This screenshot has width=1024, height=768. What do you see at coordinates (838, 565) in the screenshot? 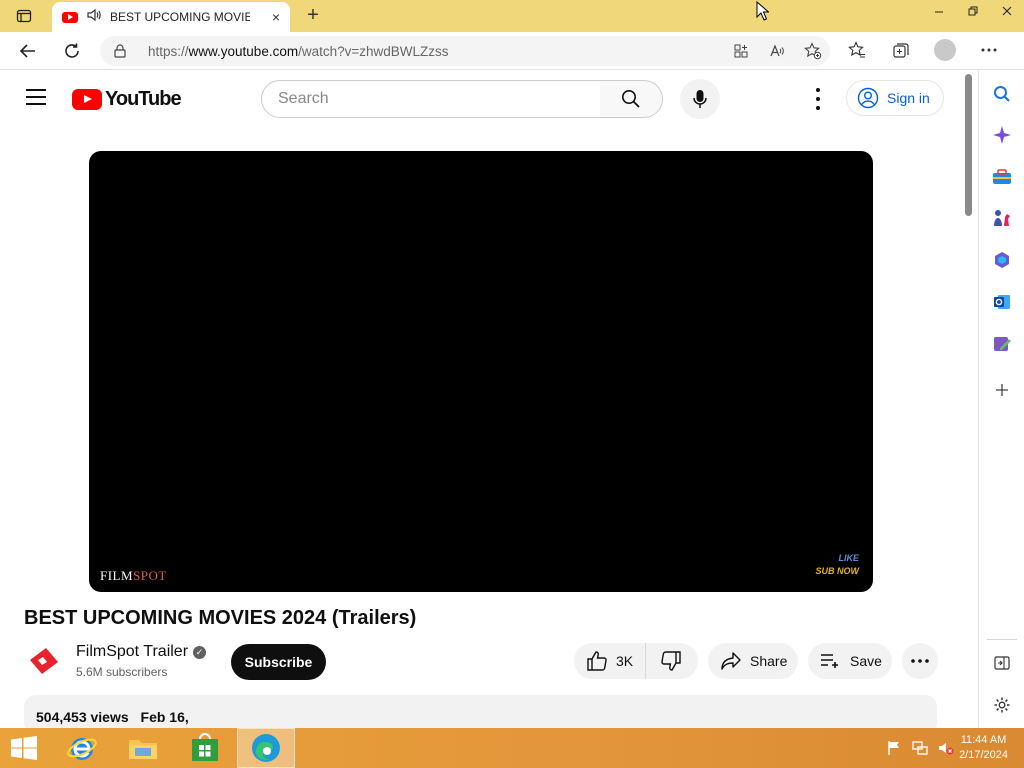
I see `like-sub-watermark: LIKE SUB NOW` at bounding box center [838, 565].